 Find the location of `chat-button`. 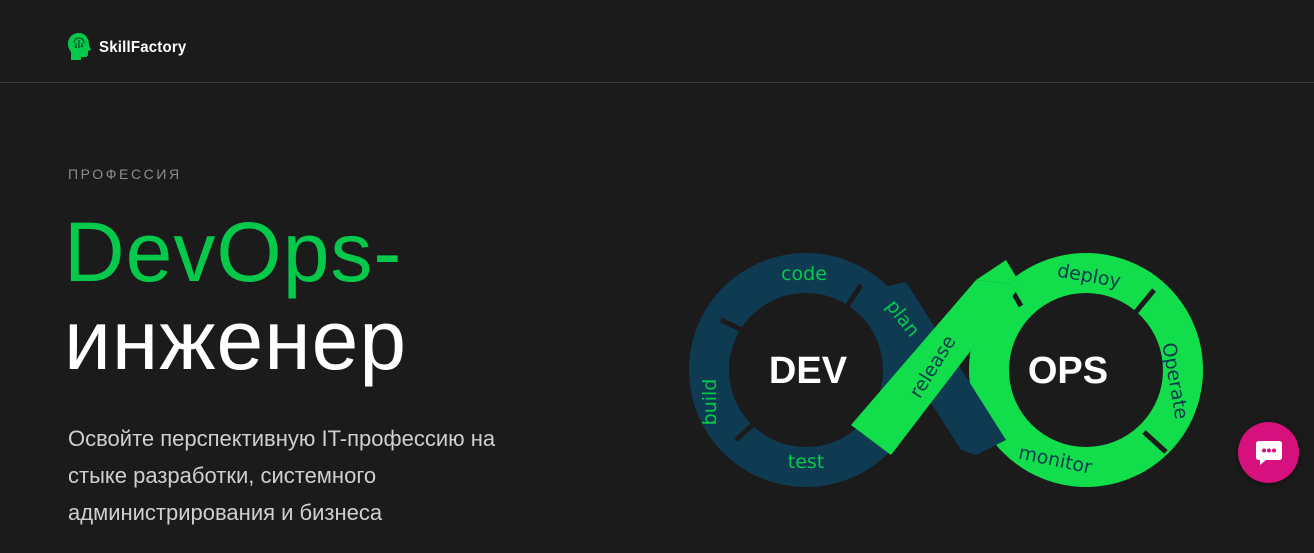

chat-button is located at coordinates (1268, 452).